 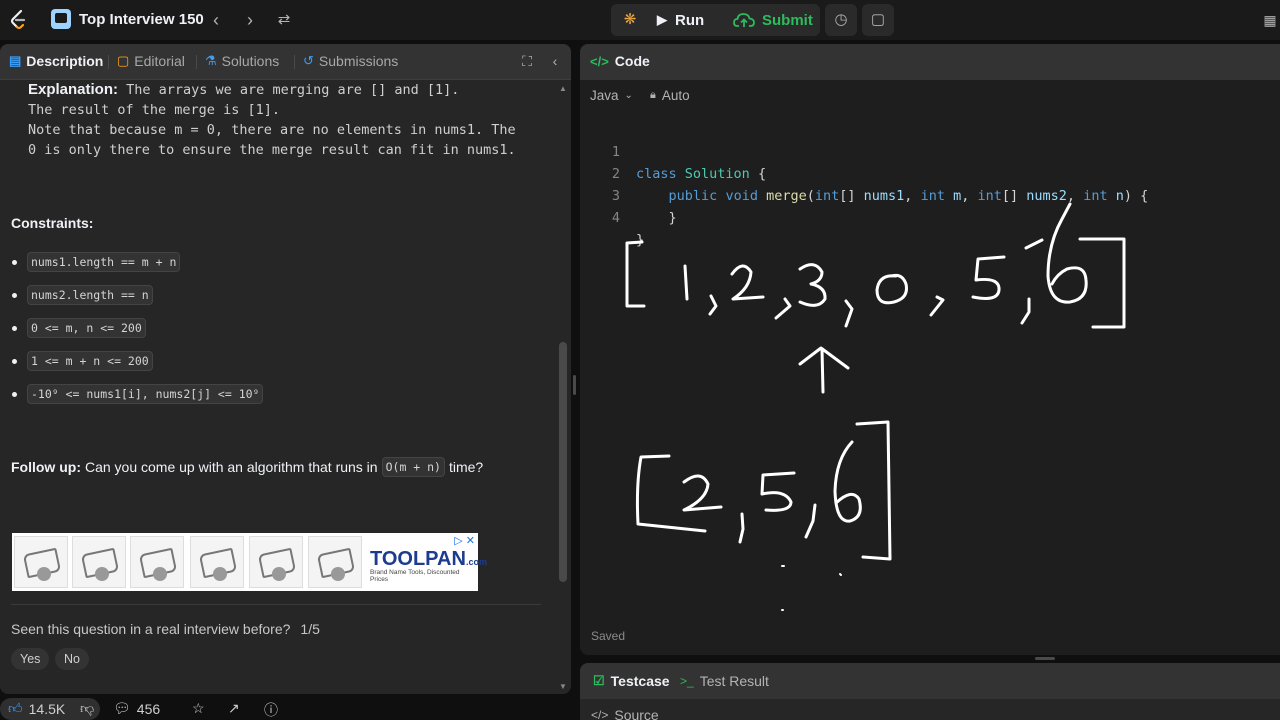 What do you see at coordinates (79, 328) in the screenshot?
I see `constraint-item: 0 <= m, n <= 200` at bounding box center [79, 328].